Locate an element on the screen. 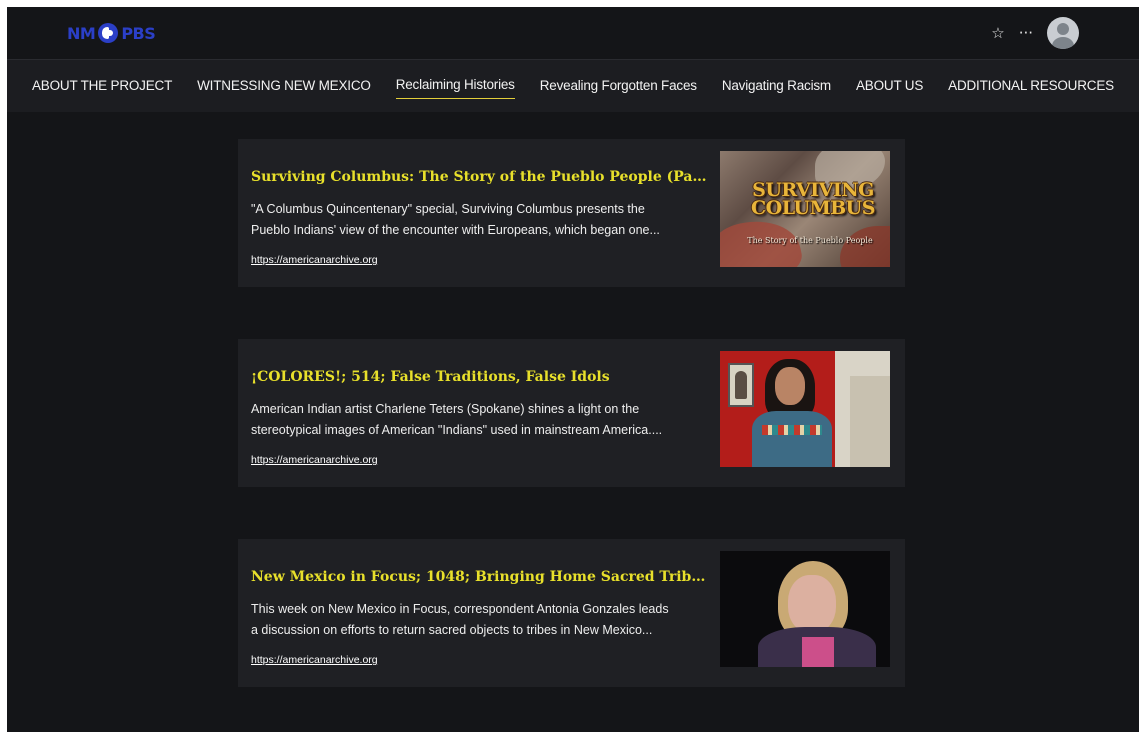  nav-item-navigating-racism: Navigating Racism is located at coordinates (776, 86).